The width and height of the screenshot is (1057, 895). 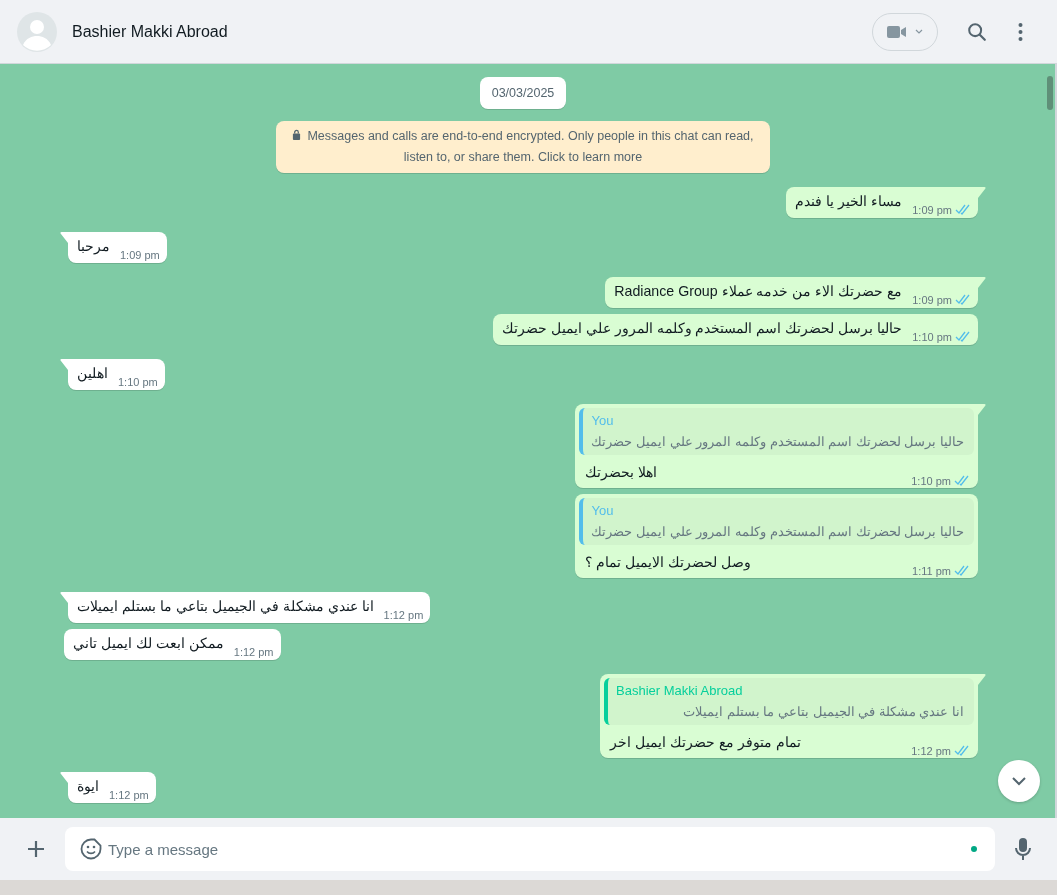 What do you see at coordinates (148, 644) in the screenshot?
I see `message-text: ممكن ابعت لك ايميل تاني` at bounding box center [148, 644].